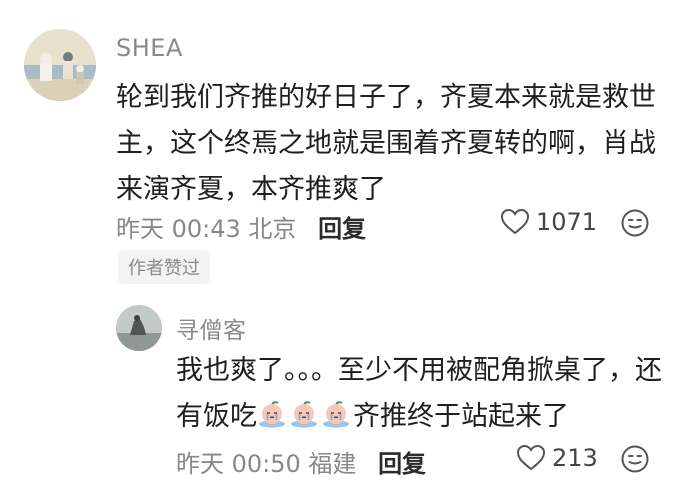 The height and width of the screenshot is (499, 690). I want to click on reply-avatar, so click(139, 328).